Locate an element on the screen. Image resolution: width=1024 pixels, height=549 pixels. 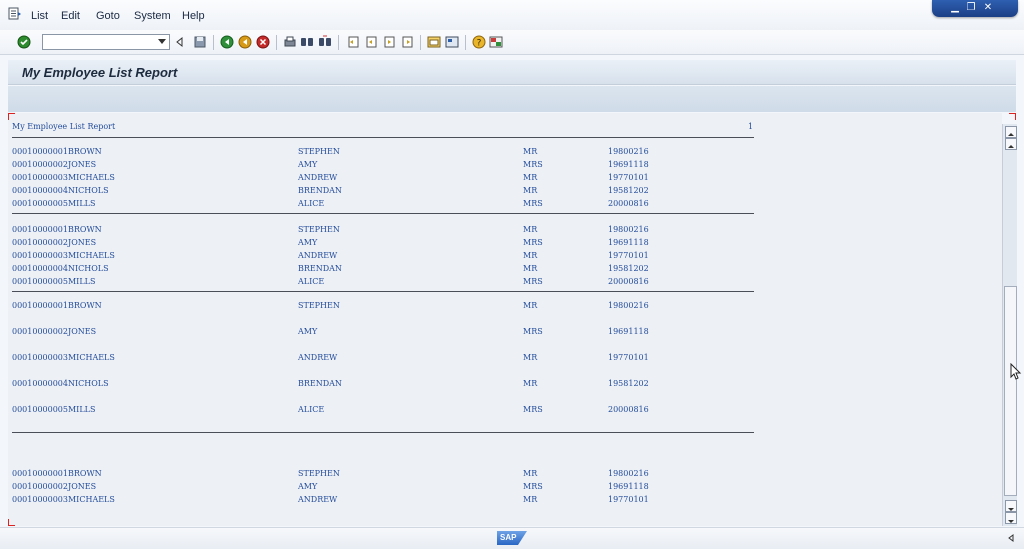
date-cell: 19691118 is located at coordinates (628, 242).